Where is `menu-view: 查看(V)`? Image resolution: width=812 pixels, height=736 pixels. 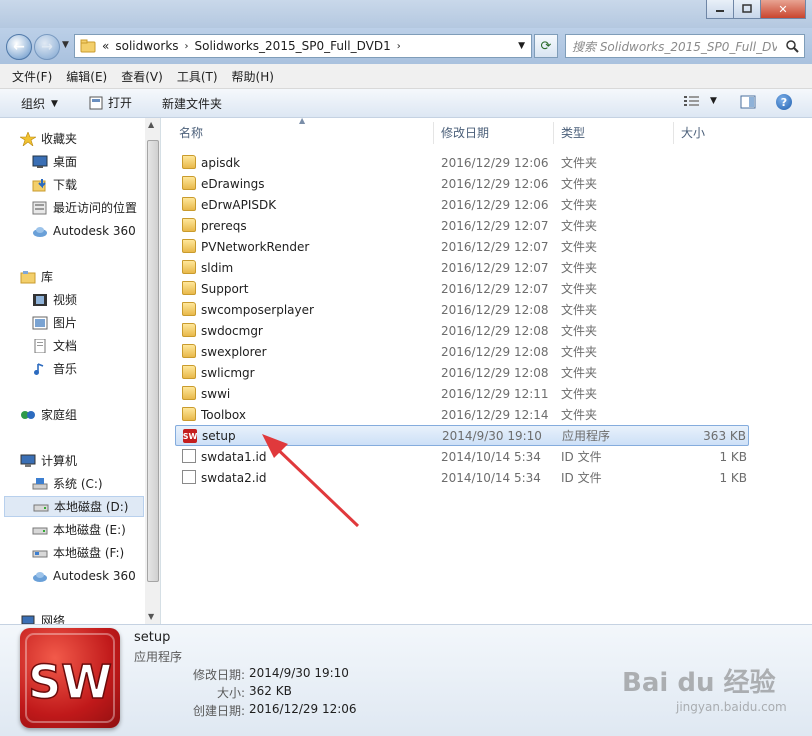 menu-view: 查看(V) is located at coordinates (142, 76).